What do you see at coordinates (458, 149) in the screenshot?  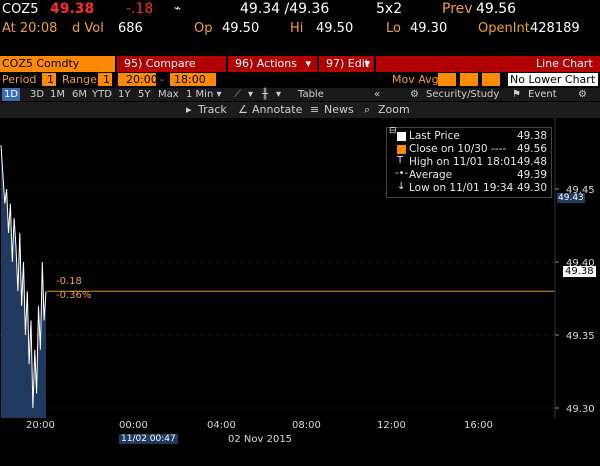 I see `legend-label: Close on 10/30 ----` at bounding box center [458, 149].